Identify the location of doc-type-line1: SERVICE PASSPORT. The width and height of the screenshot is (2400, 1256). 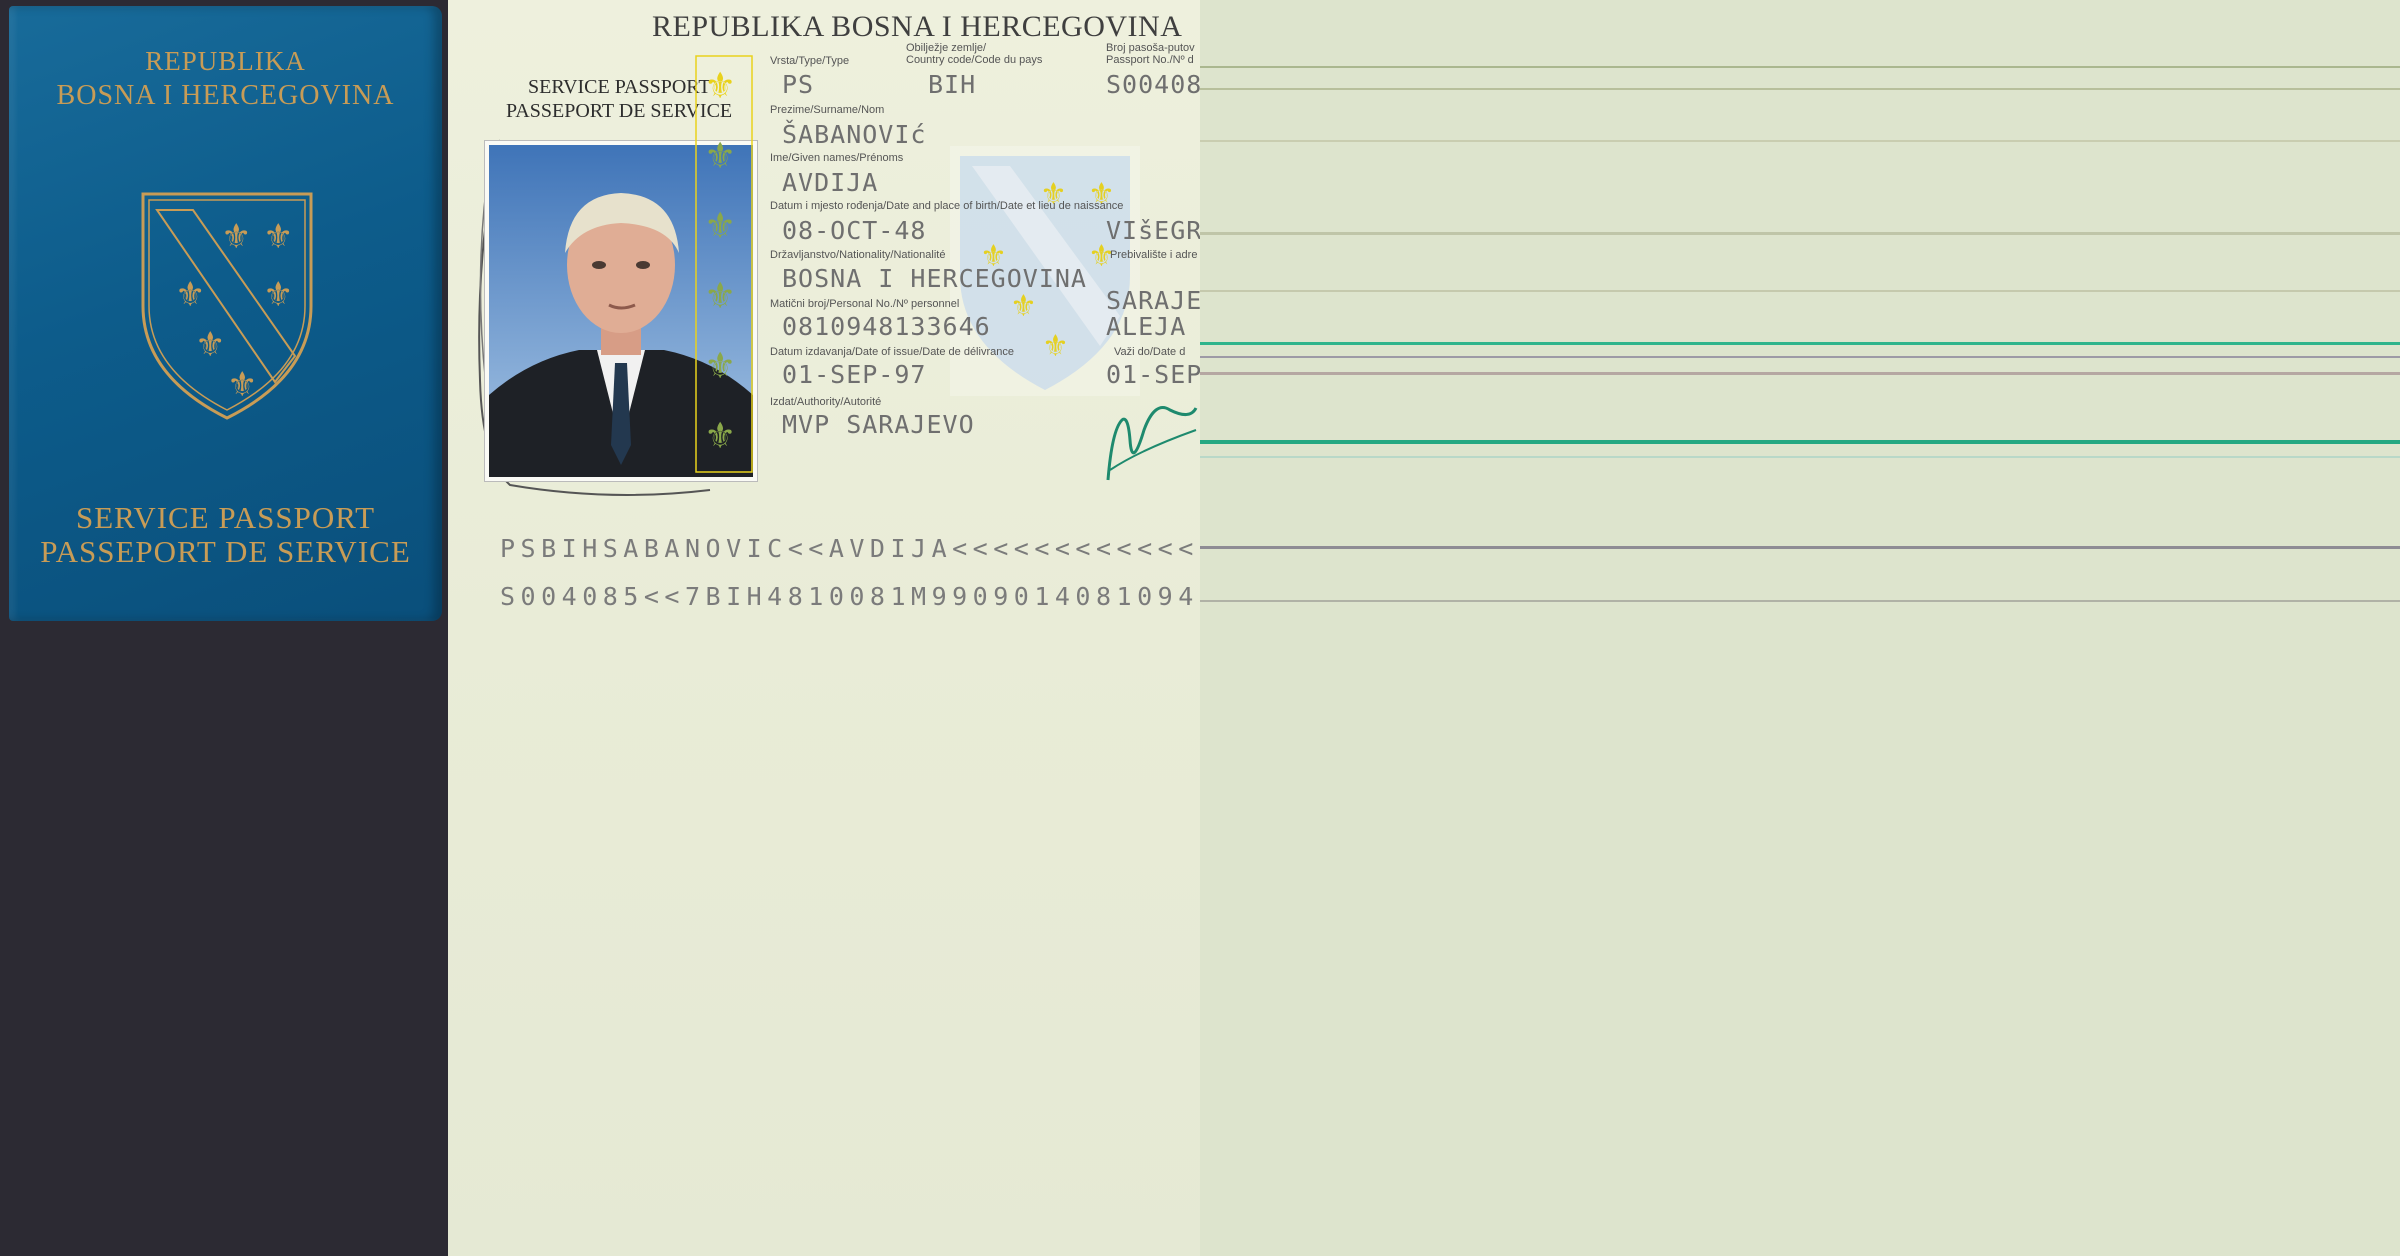
(619, 87).